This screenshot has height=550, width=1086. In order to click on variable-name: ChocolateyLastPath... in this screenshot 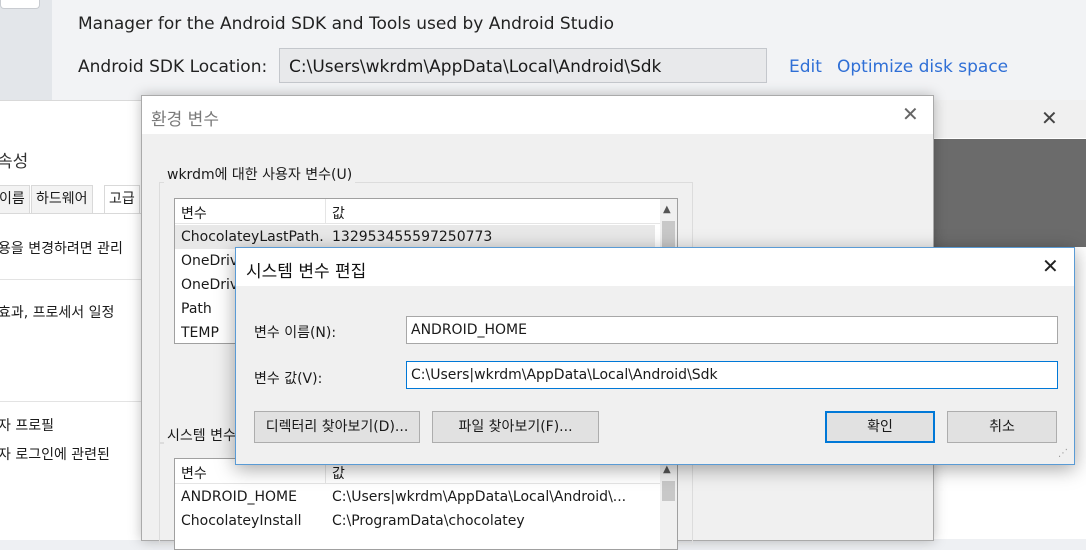, I will do `click(252, 237)`.